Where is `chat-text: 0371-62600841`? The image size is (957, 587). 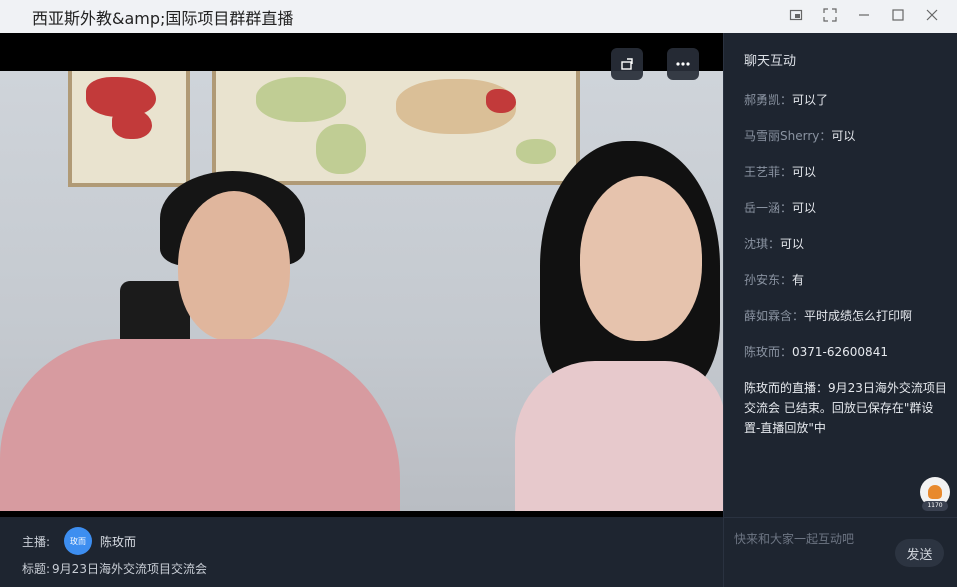
chat-text: 0371-62600841 is located at coordinates (840, 352).